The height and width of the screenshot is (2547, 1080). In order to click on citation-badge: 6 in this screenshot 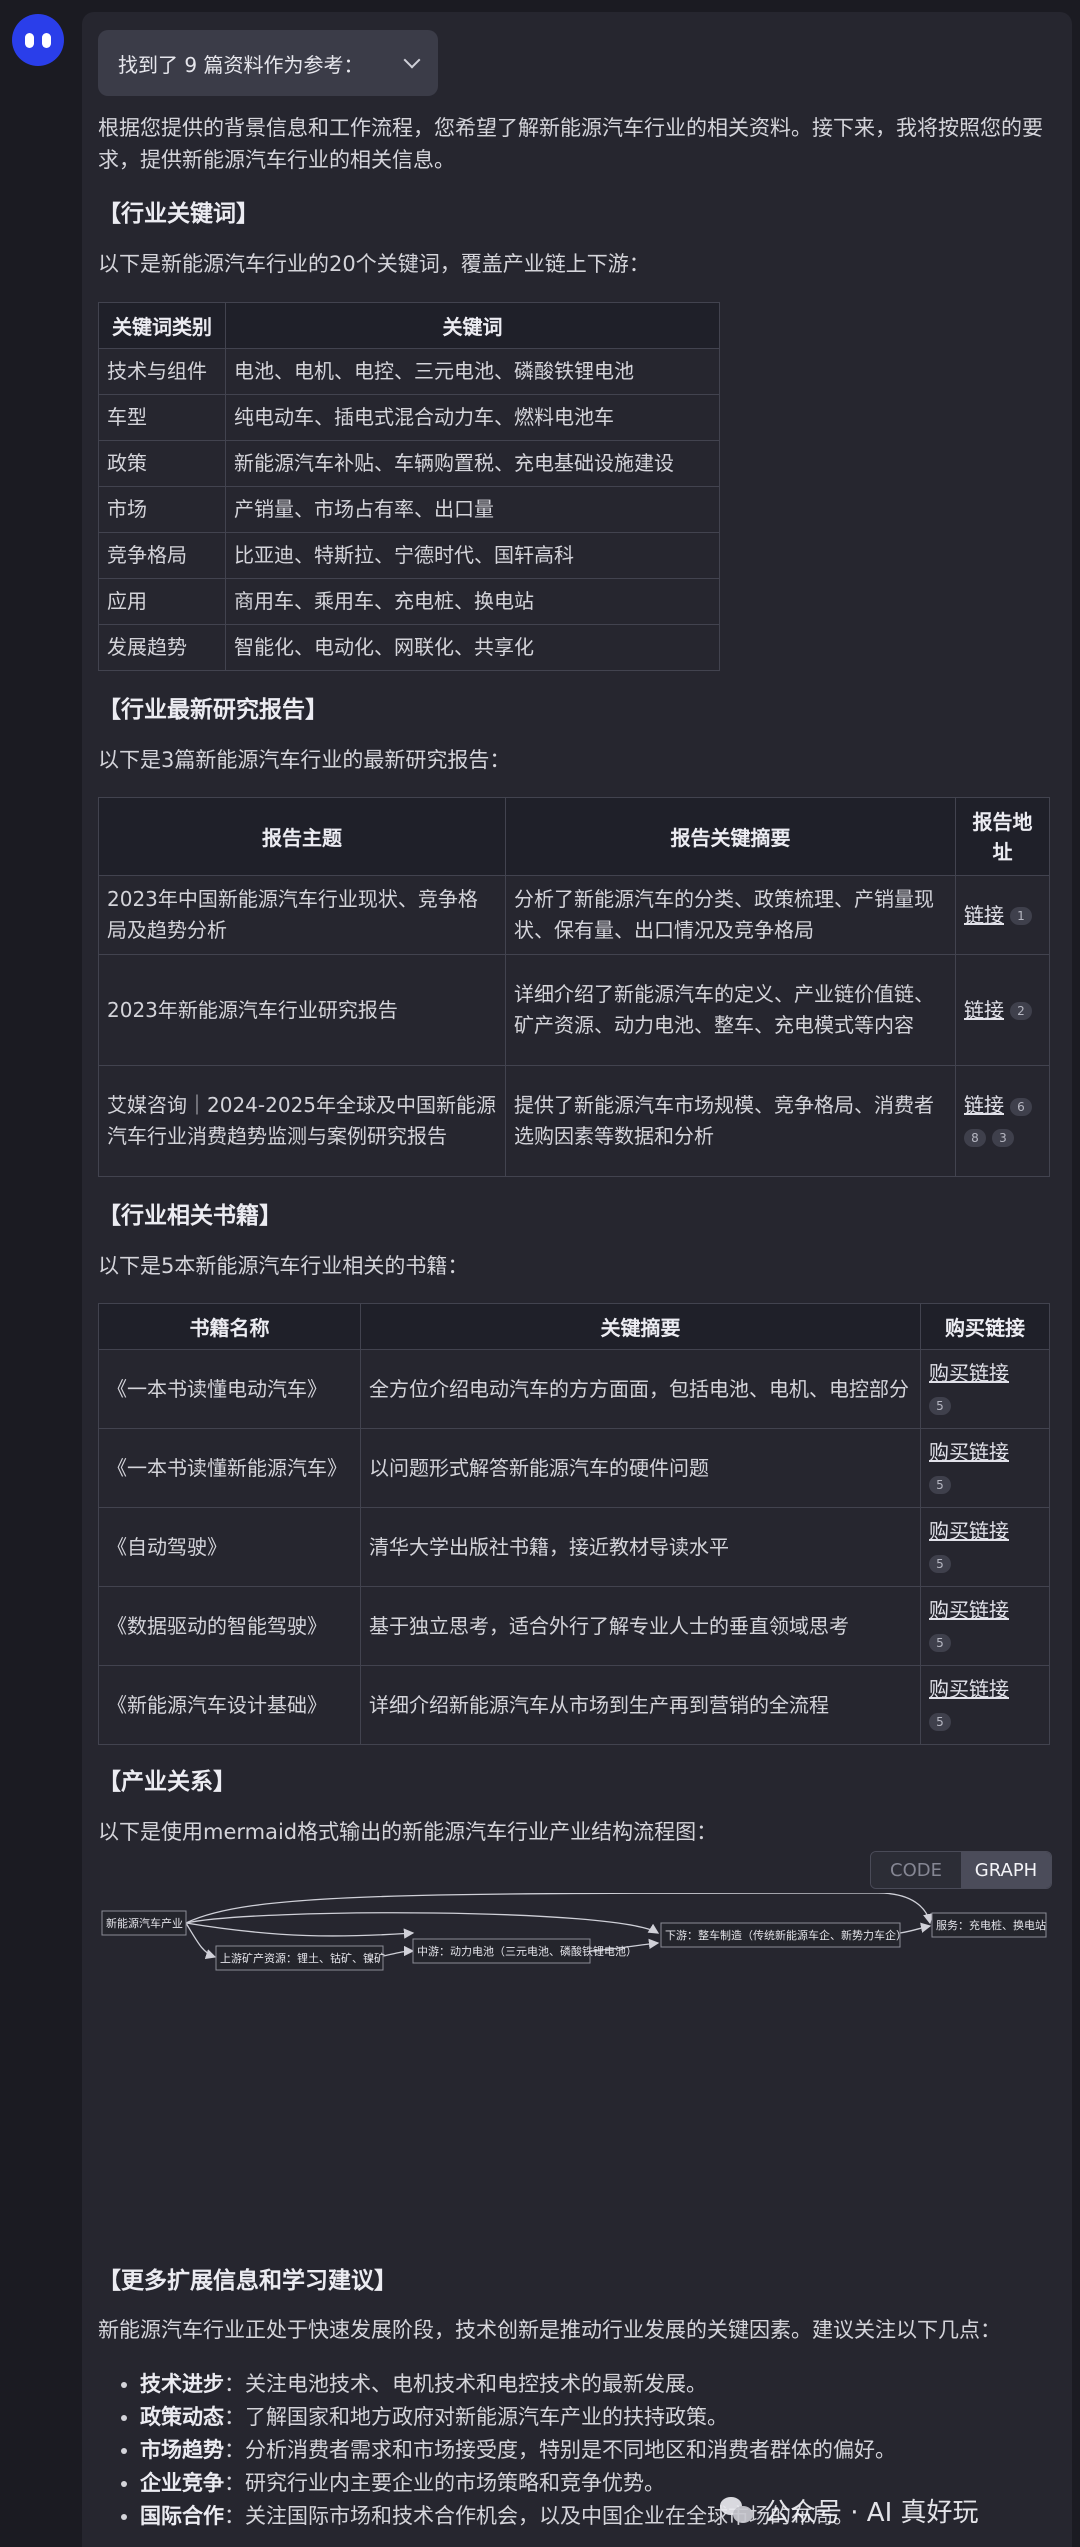, I will do `click(1021, 1106)`.